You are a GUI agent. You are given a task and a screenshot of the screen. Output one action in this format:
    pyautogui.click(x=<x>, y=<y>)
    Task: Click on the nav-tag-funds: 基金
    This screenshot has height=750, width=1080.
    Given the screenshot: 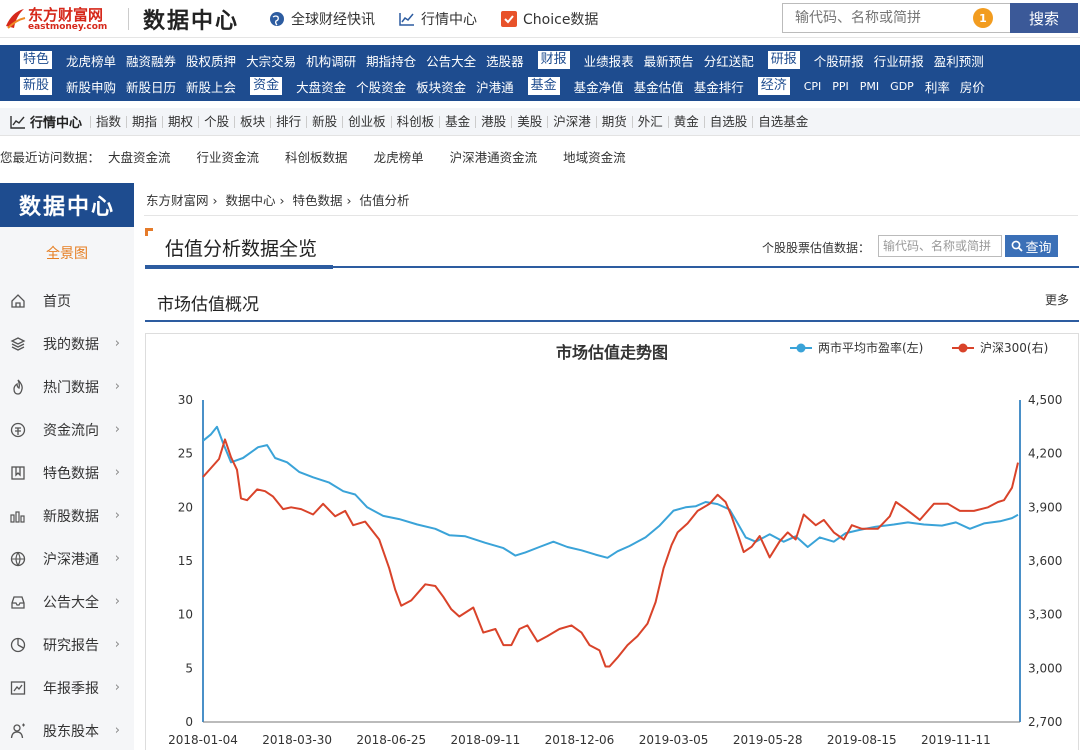 What is the action you would take?
    pyautogui.click(x=543, y=86)
    